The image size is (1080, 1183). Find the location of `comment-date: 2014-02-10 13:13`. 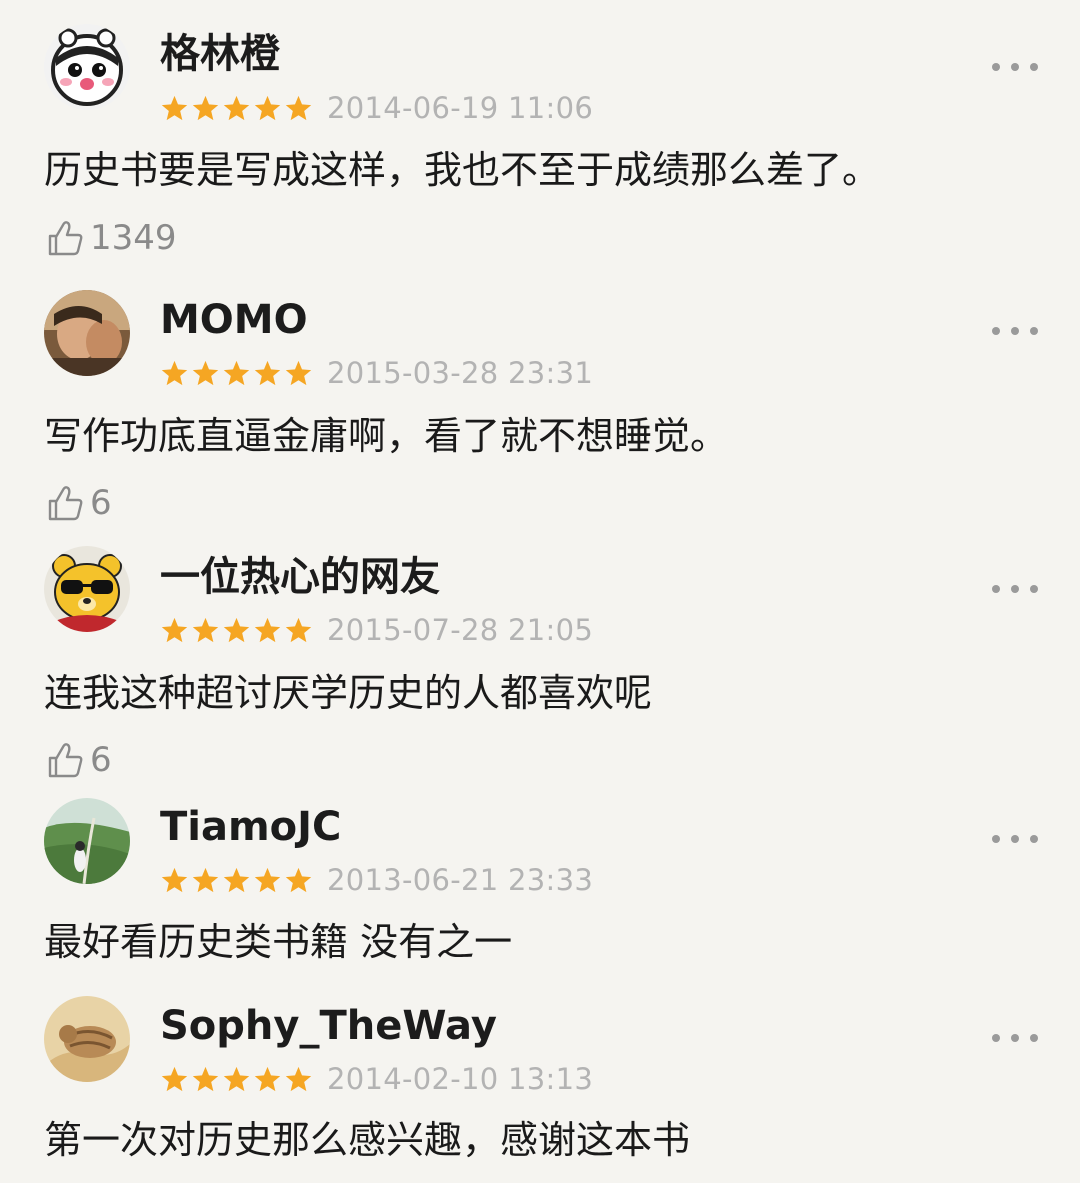

comment-date: 2014-02-10 13:13 is located at coordinates (460, 1079).